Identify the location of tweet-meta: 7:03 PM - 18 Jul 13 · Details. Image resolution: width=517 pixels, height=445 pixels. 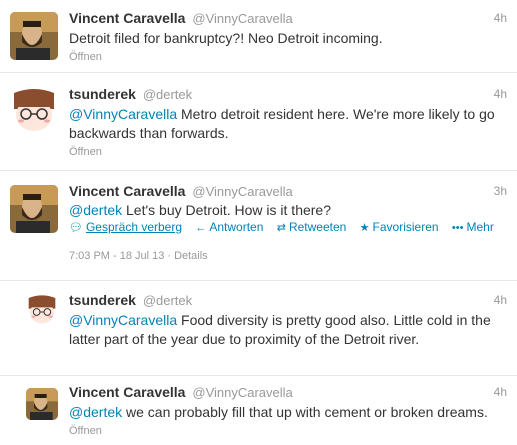
(138, 256).